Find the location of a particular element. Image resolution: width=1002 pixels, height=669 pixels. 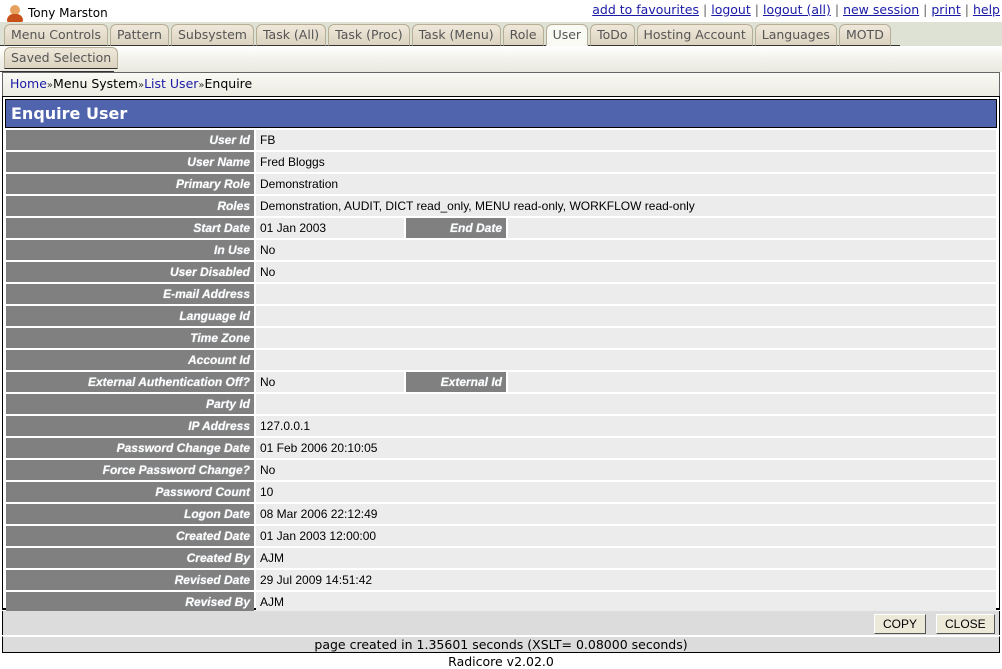

action-bar: COPY CLOSE is located at coordinates (501, 623).